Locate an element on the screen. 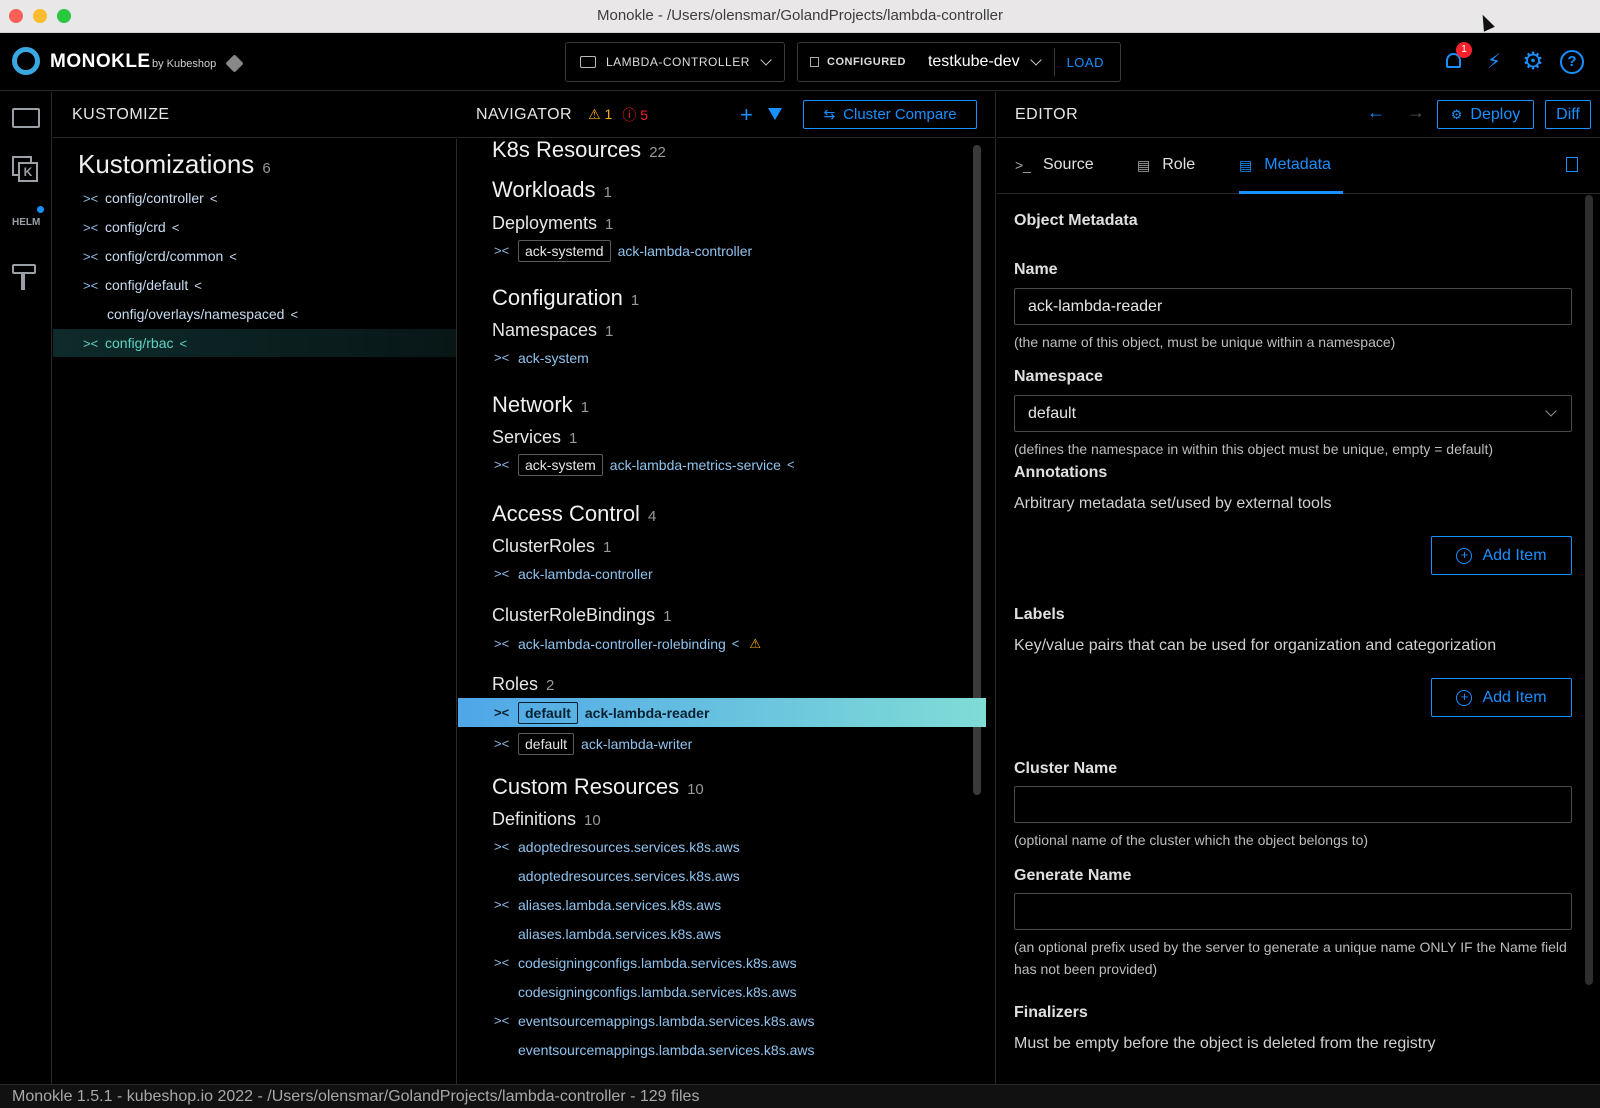  subsection-services: Services 1 is located at coordinates (534, 437).